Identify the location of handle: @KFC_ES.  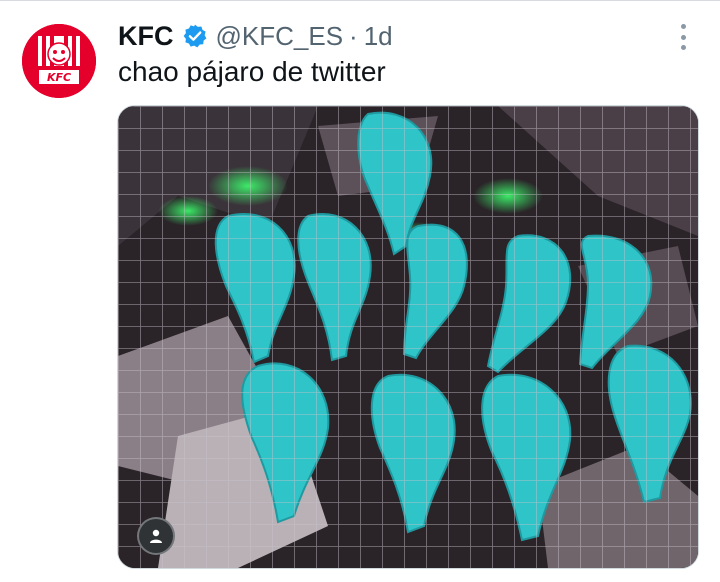
(280, 36).